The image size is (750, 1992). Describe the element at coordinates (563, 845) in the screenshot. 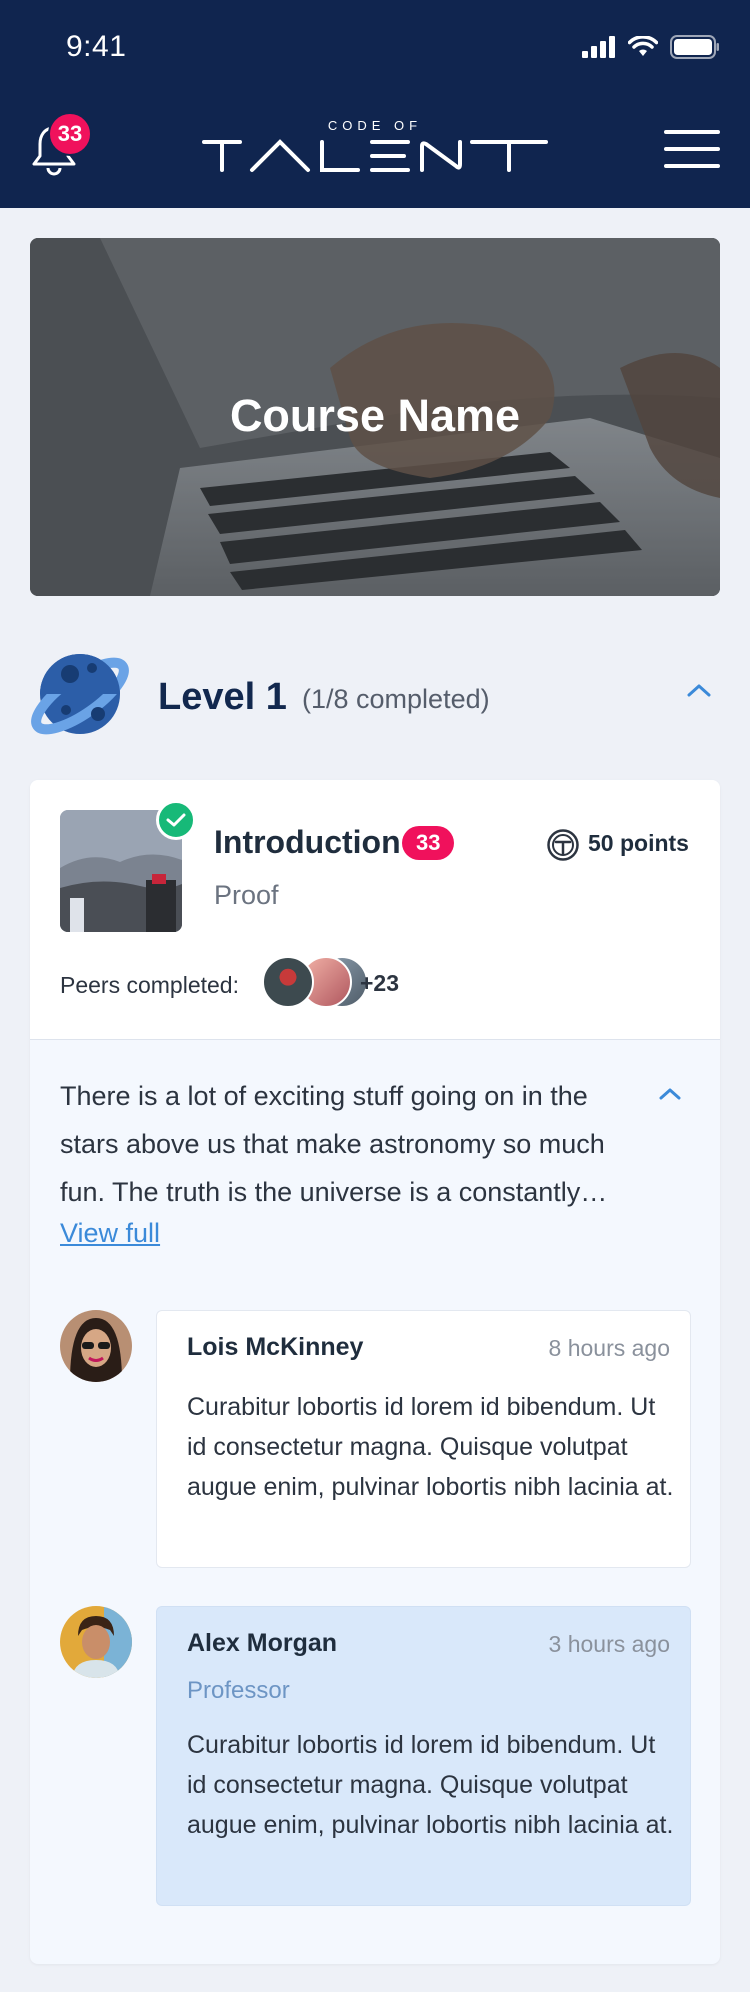

I see `steering-wheel-icon` at that location.